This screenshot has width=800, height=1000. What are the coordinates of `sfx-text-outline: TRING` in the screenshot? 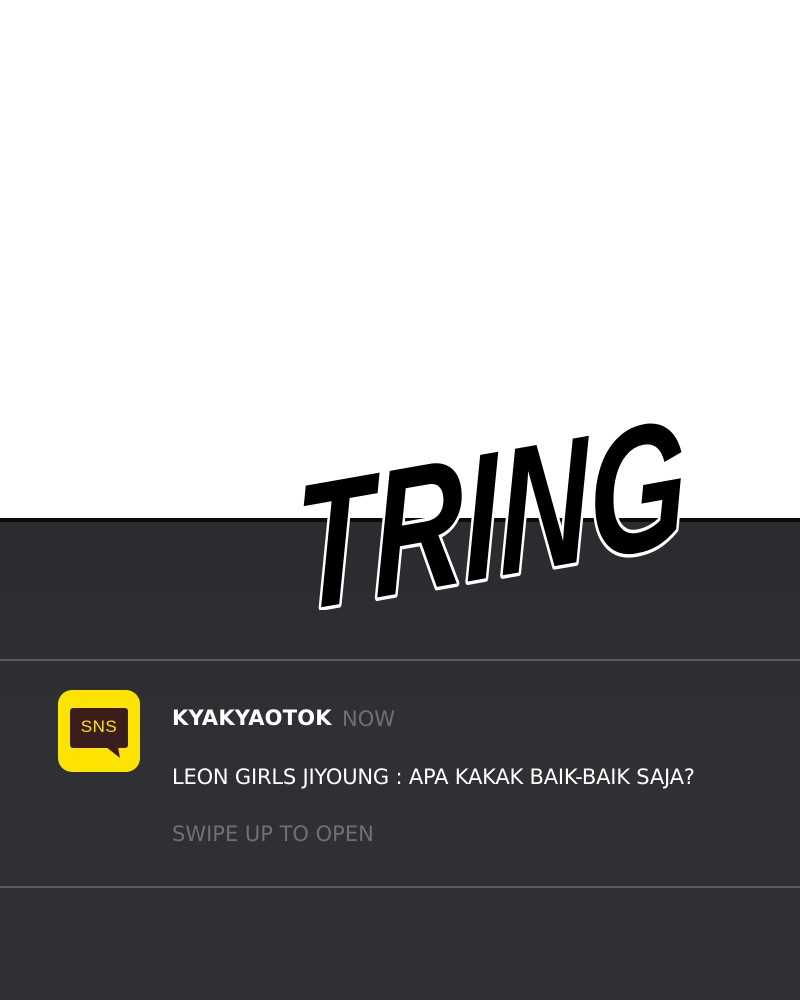 It's located at (493, 495).